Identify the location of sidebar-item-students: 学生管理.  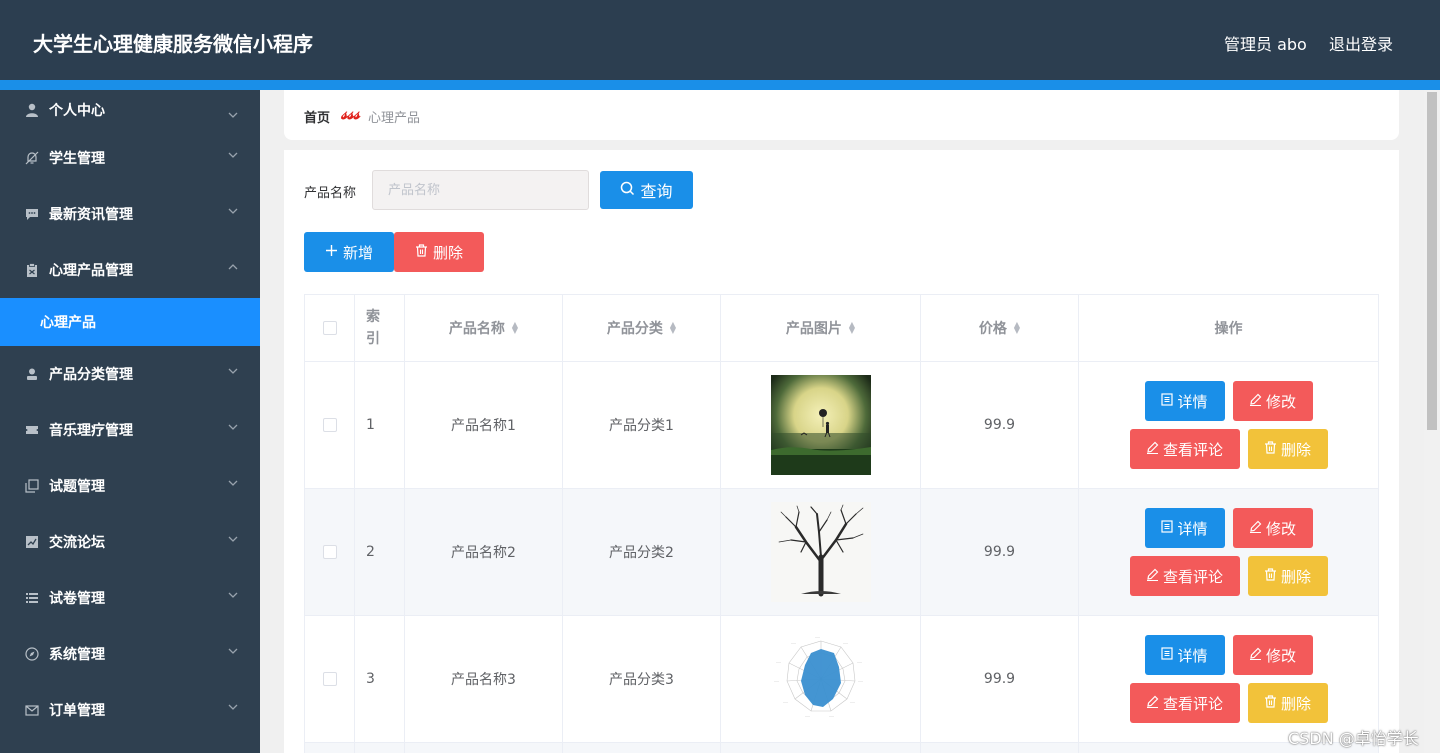
(130, 158).